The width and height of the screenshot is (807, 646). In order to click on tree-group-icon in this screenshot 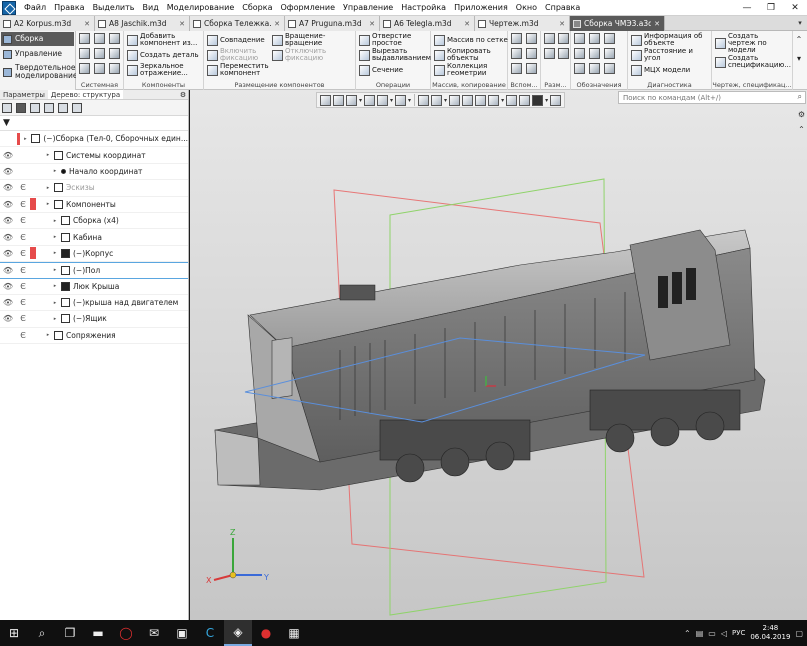, I will do `click(77, 107)`.